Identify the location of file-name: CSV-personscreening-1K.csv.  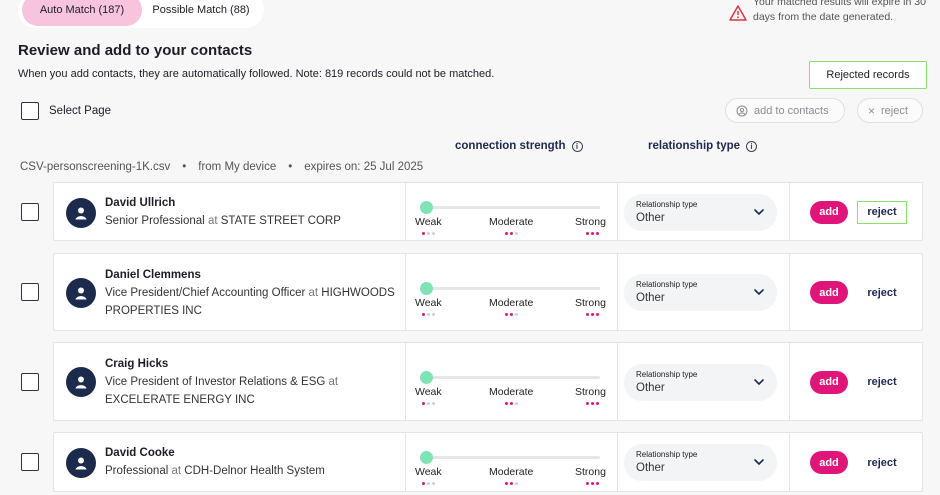
(95, 167).